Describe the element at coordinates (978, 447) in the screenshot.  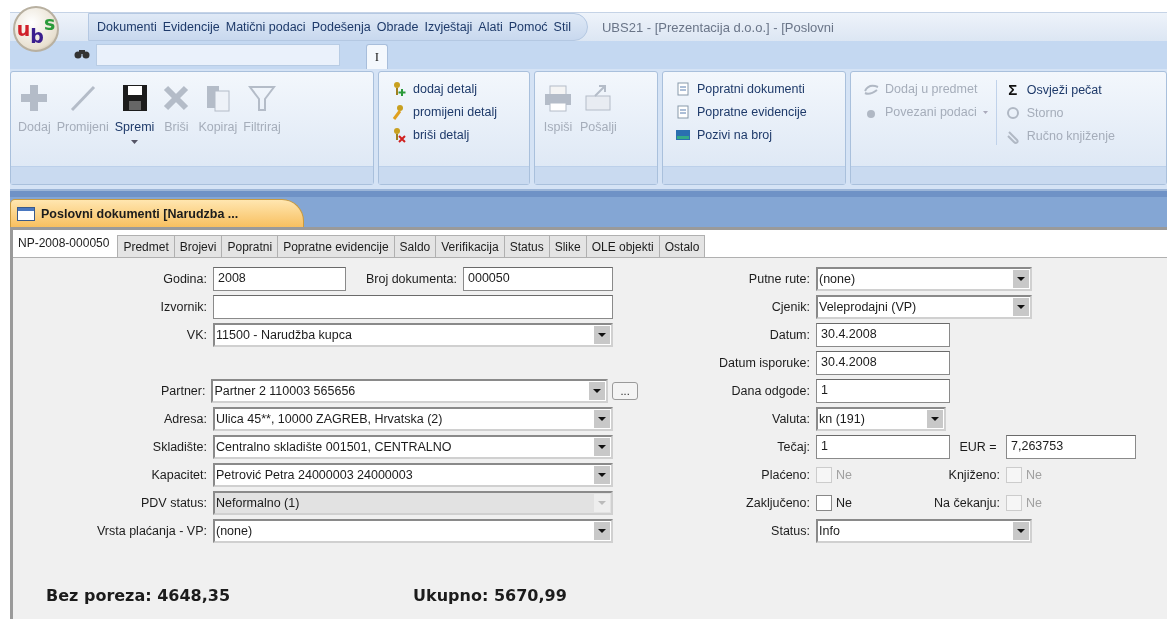
I see `field-label: EUR =` at that location.